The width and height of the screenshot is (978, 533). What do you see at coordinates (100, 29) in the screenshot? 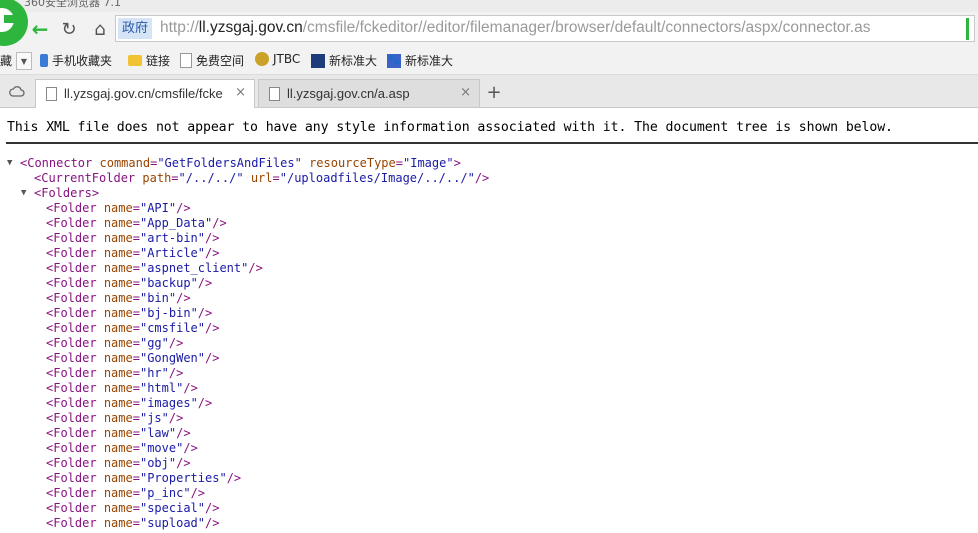
I see `home-icon: ⌂` at bounding box center [100, 29].